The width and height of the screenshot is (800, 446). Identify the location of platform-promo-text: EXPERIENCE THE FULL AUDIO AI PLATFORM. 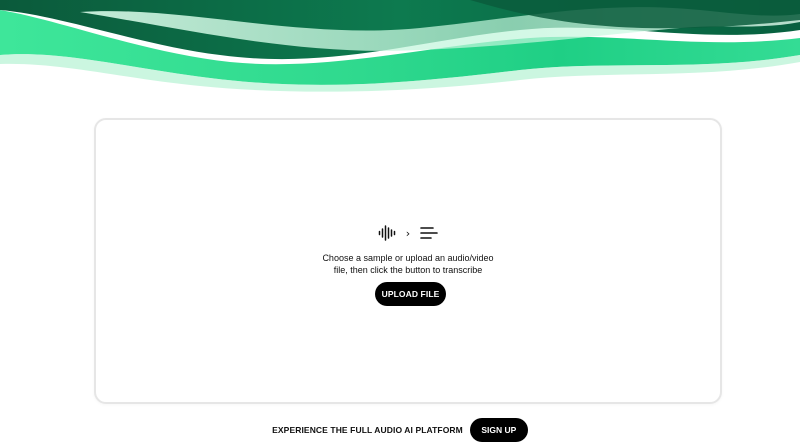
(367, 430).